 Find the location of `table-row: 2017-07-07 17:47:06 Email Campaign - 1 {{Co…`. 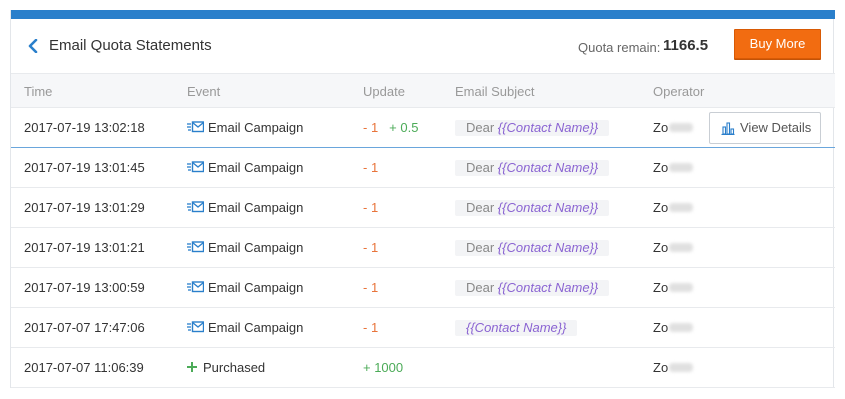

table-row: 2017-07-07 17:47:06 Email Campaign - 1 {{Co… is located at coordinates (423, 328).